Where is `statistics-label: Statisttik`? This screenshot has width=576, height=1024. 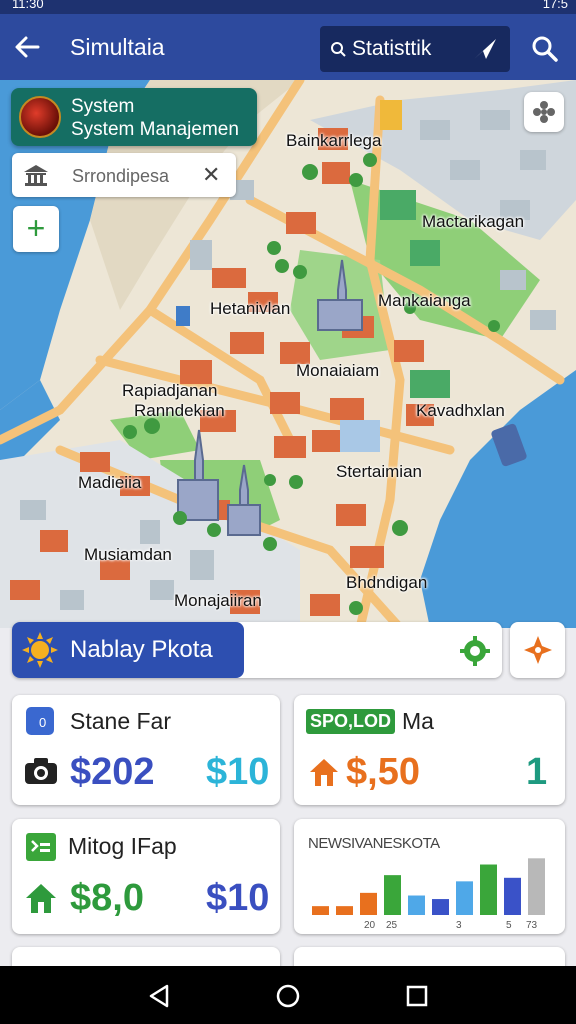 statistics-label: Statisttik is located at coordinates (392, 48).